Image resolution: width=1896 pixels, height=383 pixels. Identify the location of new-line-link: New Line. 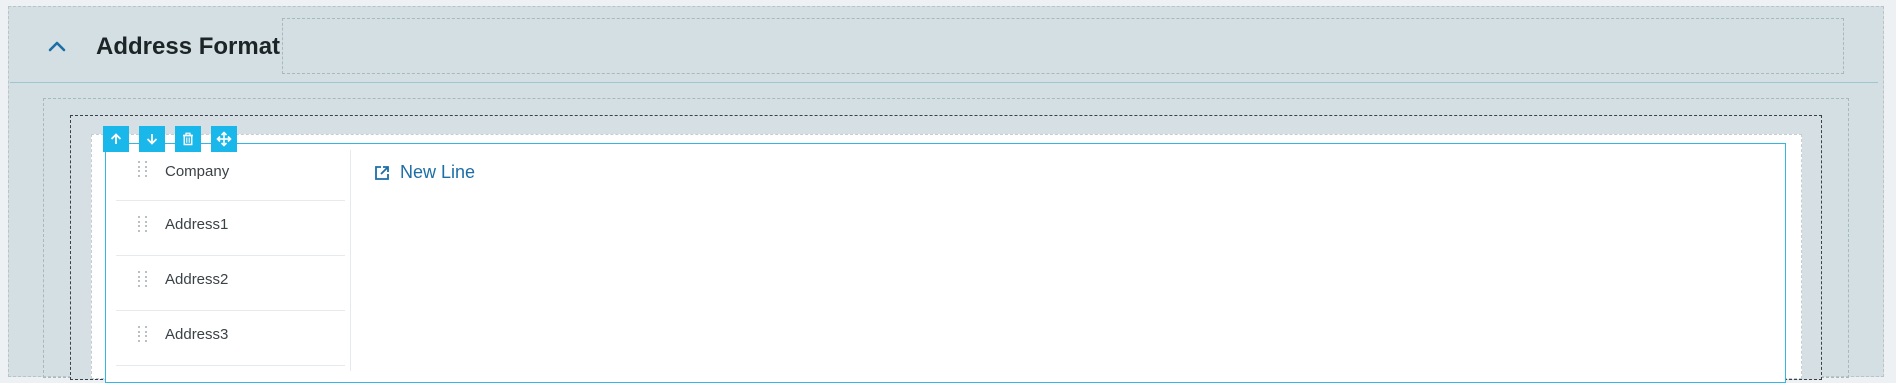
(424, 172).